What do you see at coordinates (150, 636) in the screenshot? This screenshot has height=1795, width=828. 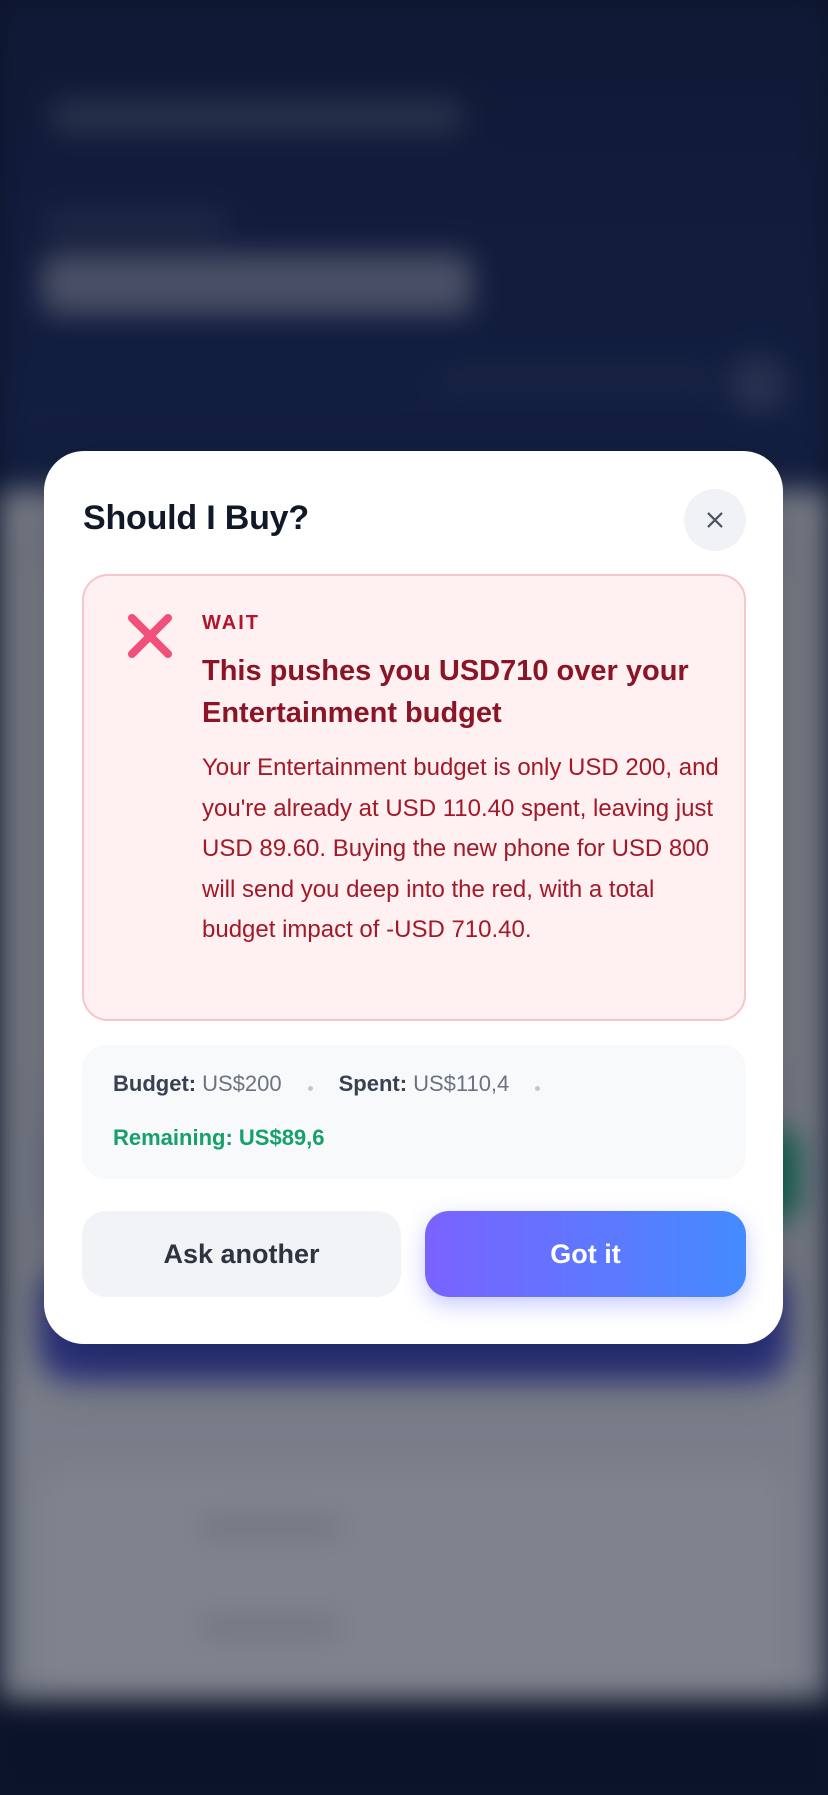 I see `x-mark-icon` at bounding box center [150, 636].